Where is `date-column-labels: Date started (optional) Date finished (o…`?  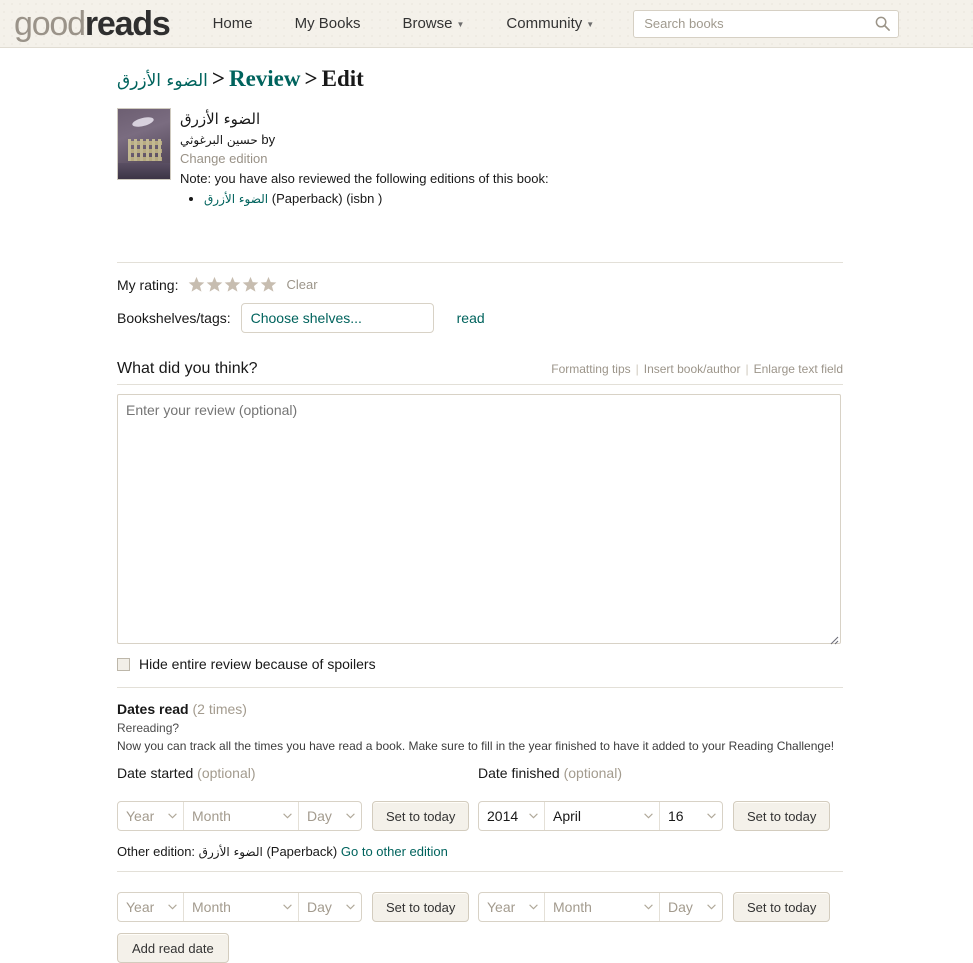
date-column-labels: Date started (optional) Date finished (o… is located at coordinates (480, 773).